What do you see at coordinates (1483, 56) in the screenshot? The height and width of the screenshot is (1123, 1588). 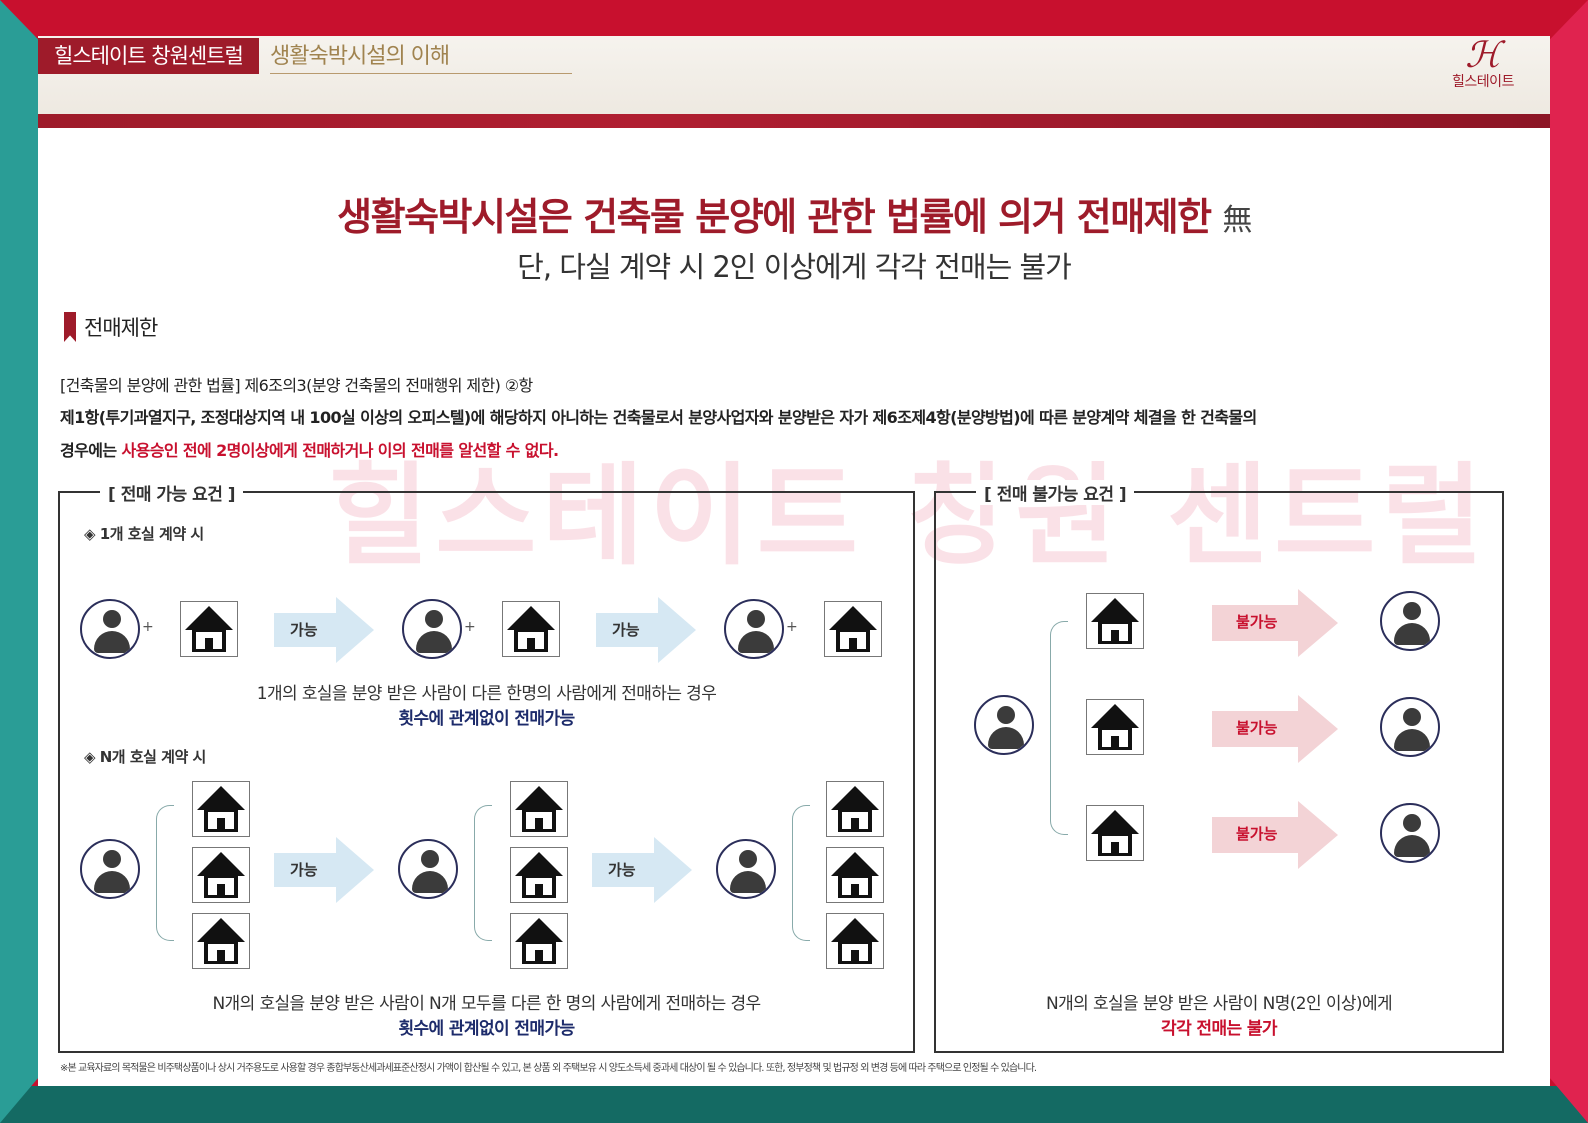 I see `hillstate-logo-mark-icon: ℋ` at bounding box center [1483, 56].